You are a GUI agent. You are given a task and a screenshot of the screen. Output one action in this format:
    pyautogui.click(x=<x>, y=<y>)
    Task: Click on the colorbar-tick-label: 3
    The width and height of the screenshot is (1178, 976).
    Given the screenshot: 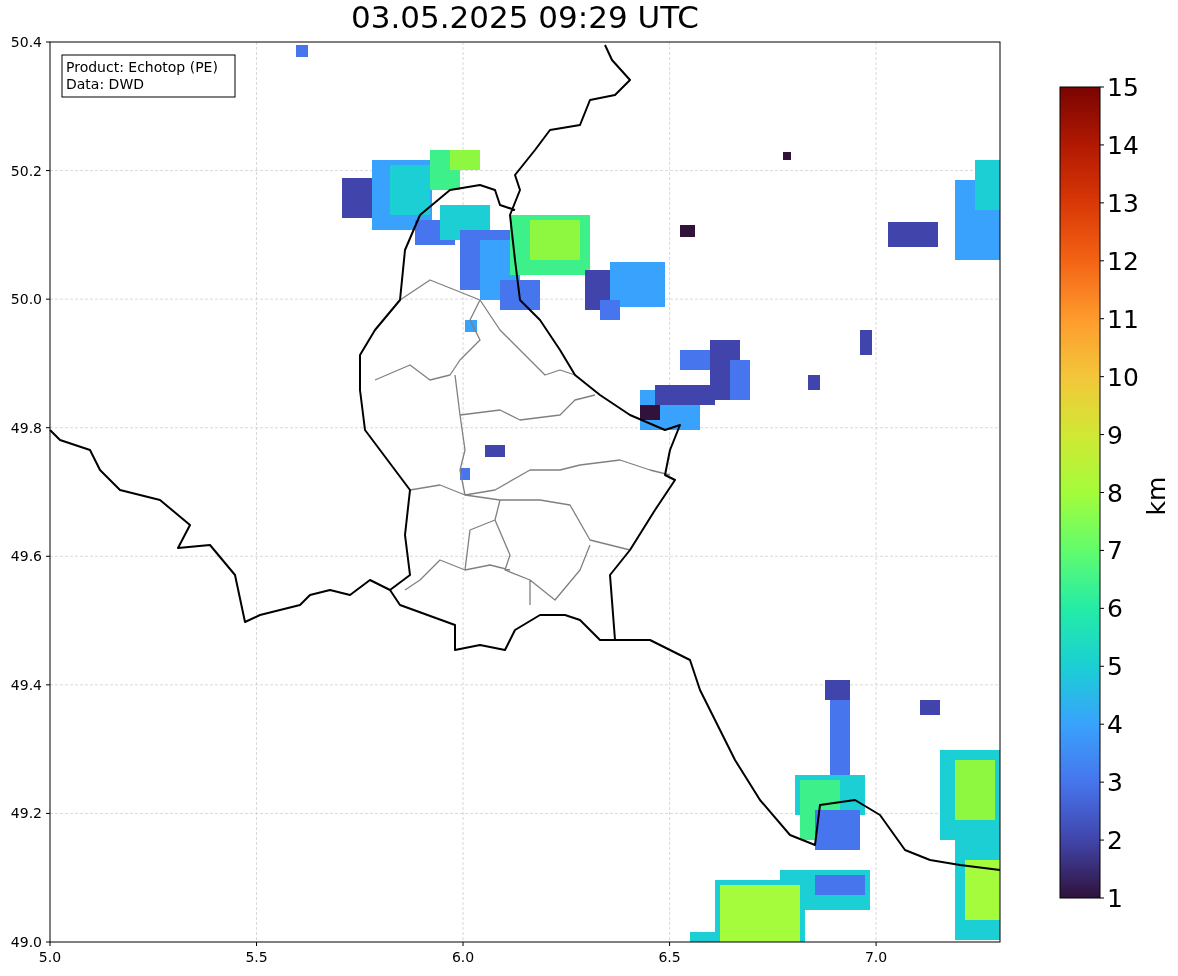 What is the action you would take?
    pyautogui.click(x=1115, y=783)
    